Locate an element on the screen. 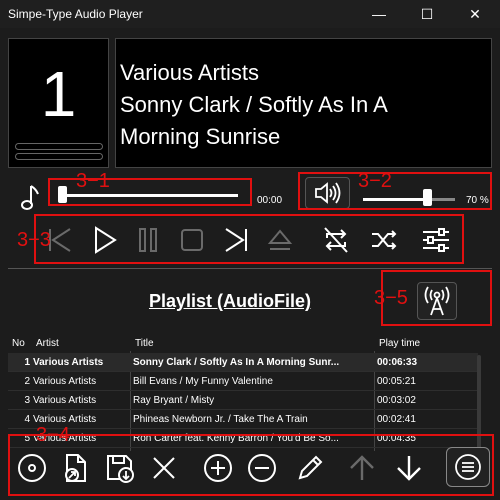 This screenshot has width=500, height=500. row-play-time: 00:02:41 is located at coordinates (396, 419).